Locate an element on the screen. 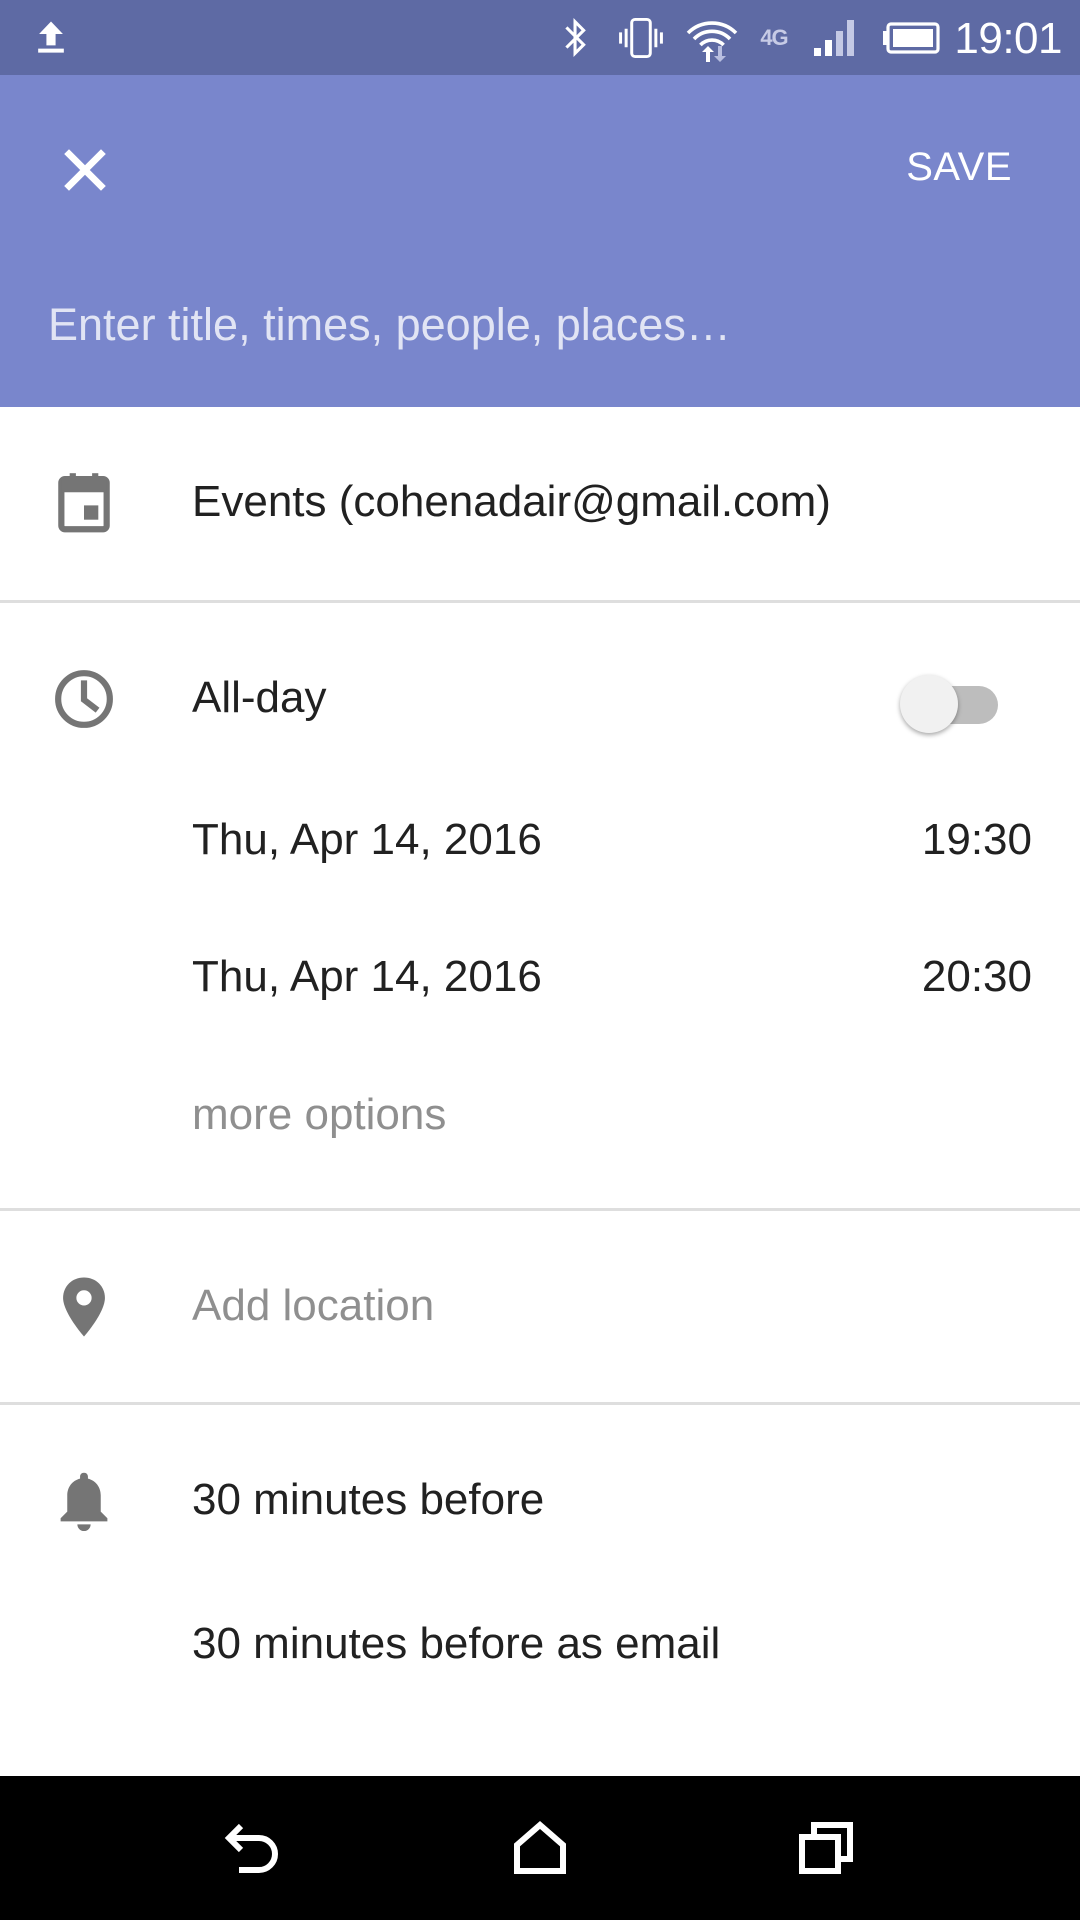 This screenshot has height=1920, width=1080. system-nav-bar is located at coordinates (540, 1848).